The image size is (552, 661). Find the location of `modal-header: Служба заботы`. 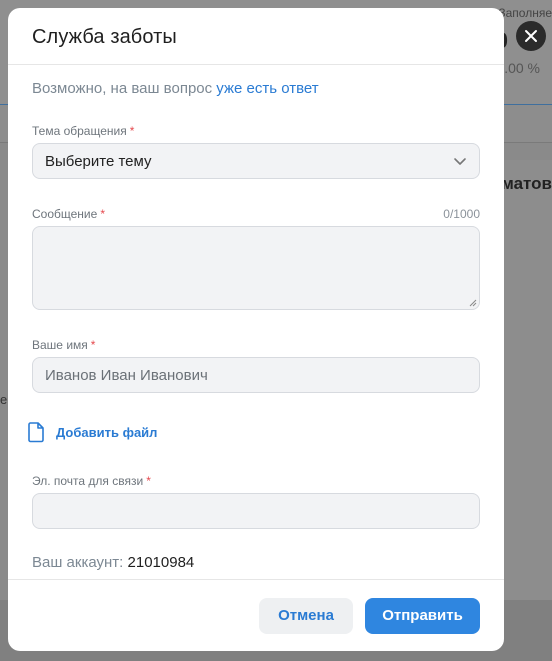

modal-header: Служба заботы is located at coordinates (256, 36).